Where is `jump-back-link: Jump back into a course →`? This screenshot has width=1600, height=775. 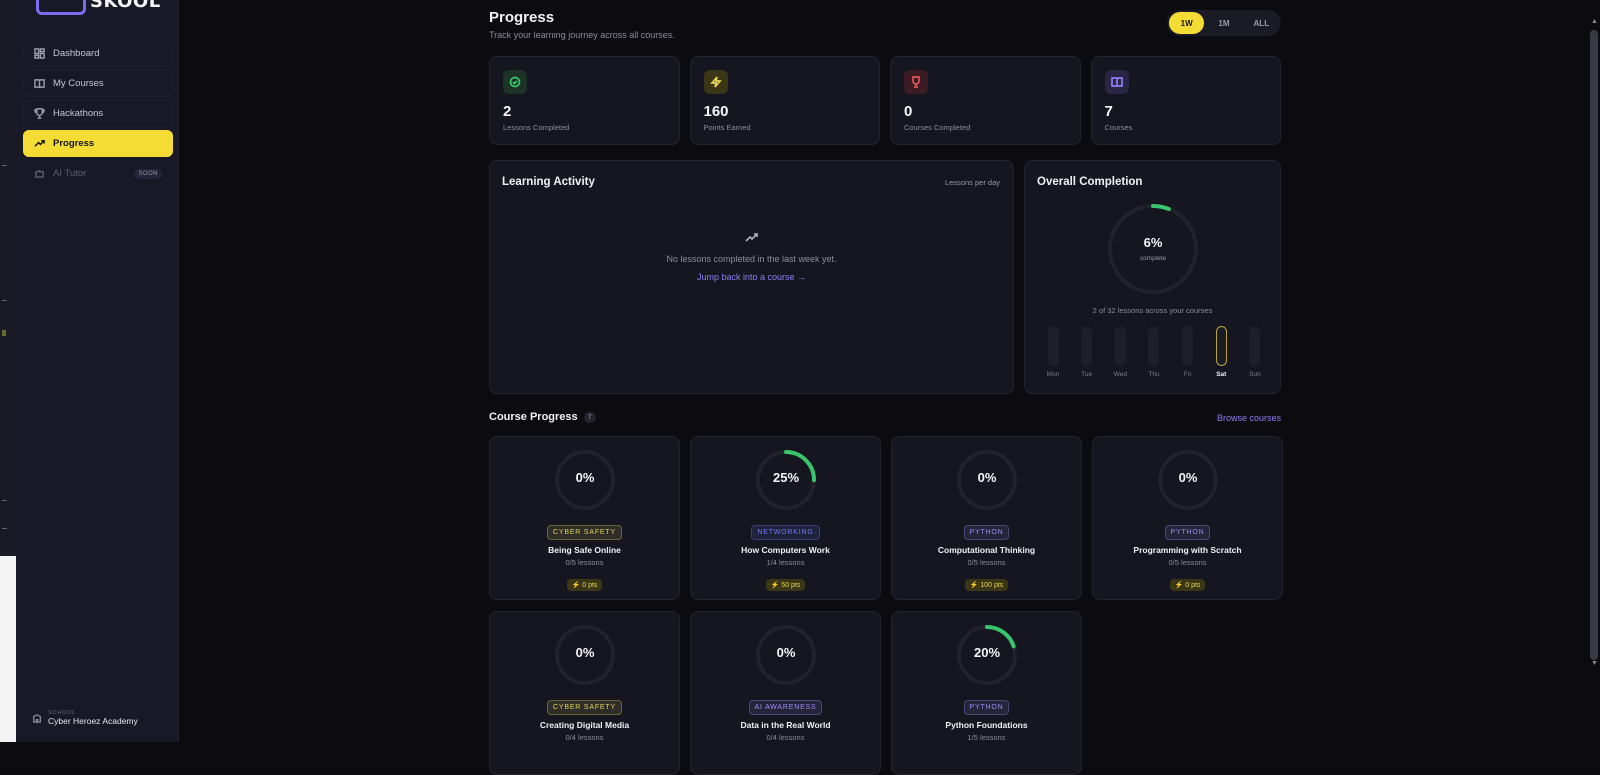 jump-back-link: Jump back into a course → is located at coordinates (751, 277).